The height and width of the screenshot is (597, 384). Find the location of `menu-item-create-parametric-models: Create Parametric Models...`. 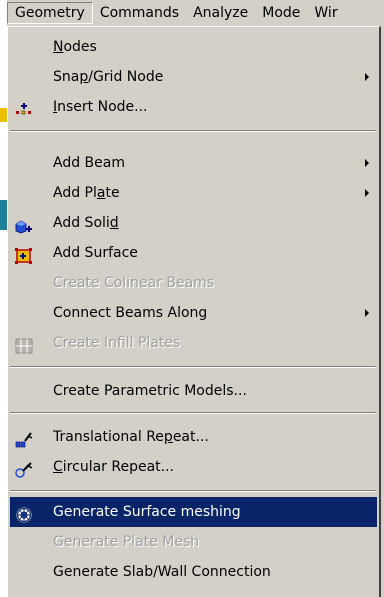

menu-item-create-parametric-models: Create Parametric Models... is located at coordinates (193, 391).